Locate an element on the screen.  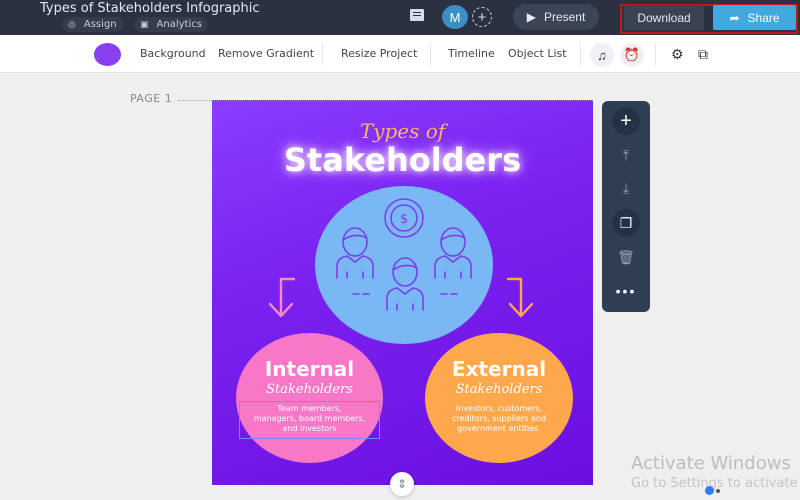
timeline-button: Timeline is located at coordinates (471, 53).